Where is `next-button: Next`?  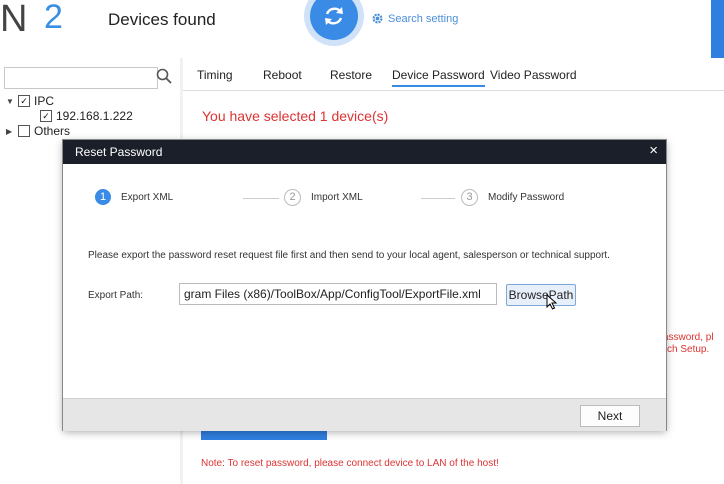 next-button: Next is located at coordinates (610, 416).